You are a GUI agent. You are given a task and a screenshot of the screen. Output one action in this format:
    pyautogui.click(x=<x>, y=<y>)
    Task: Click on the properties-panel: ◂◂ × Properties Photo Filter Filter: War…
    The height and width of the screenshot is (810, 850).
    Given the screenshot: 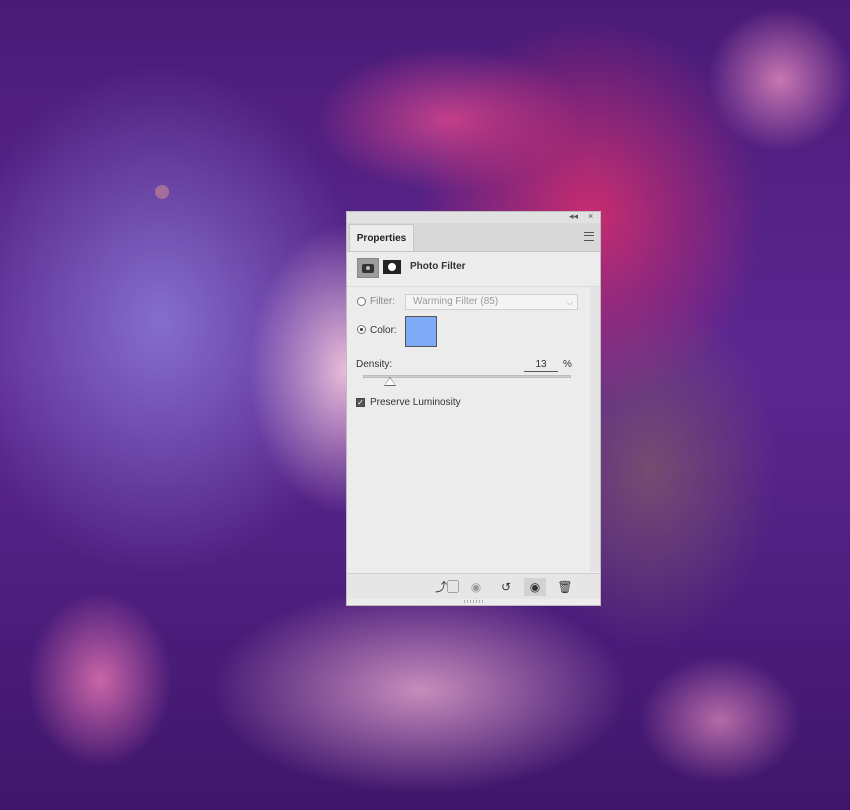 What is the action you would take?
    pyautogui.click(x=473, y=408)
    